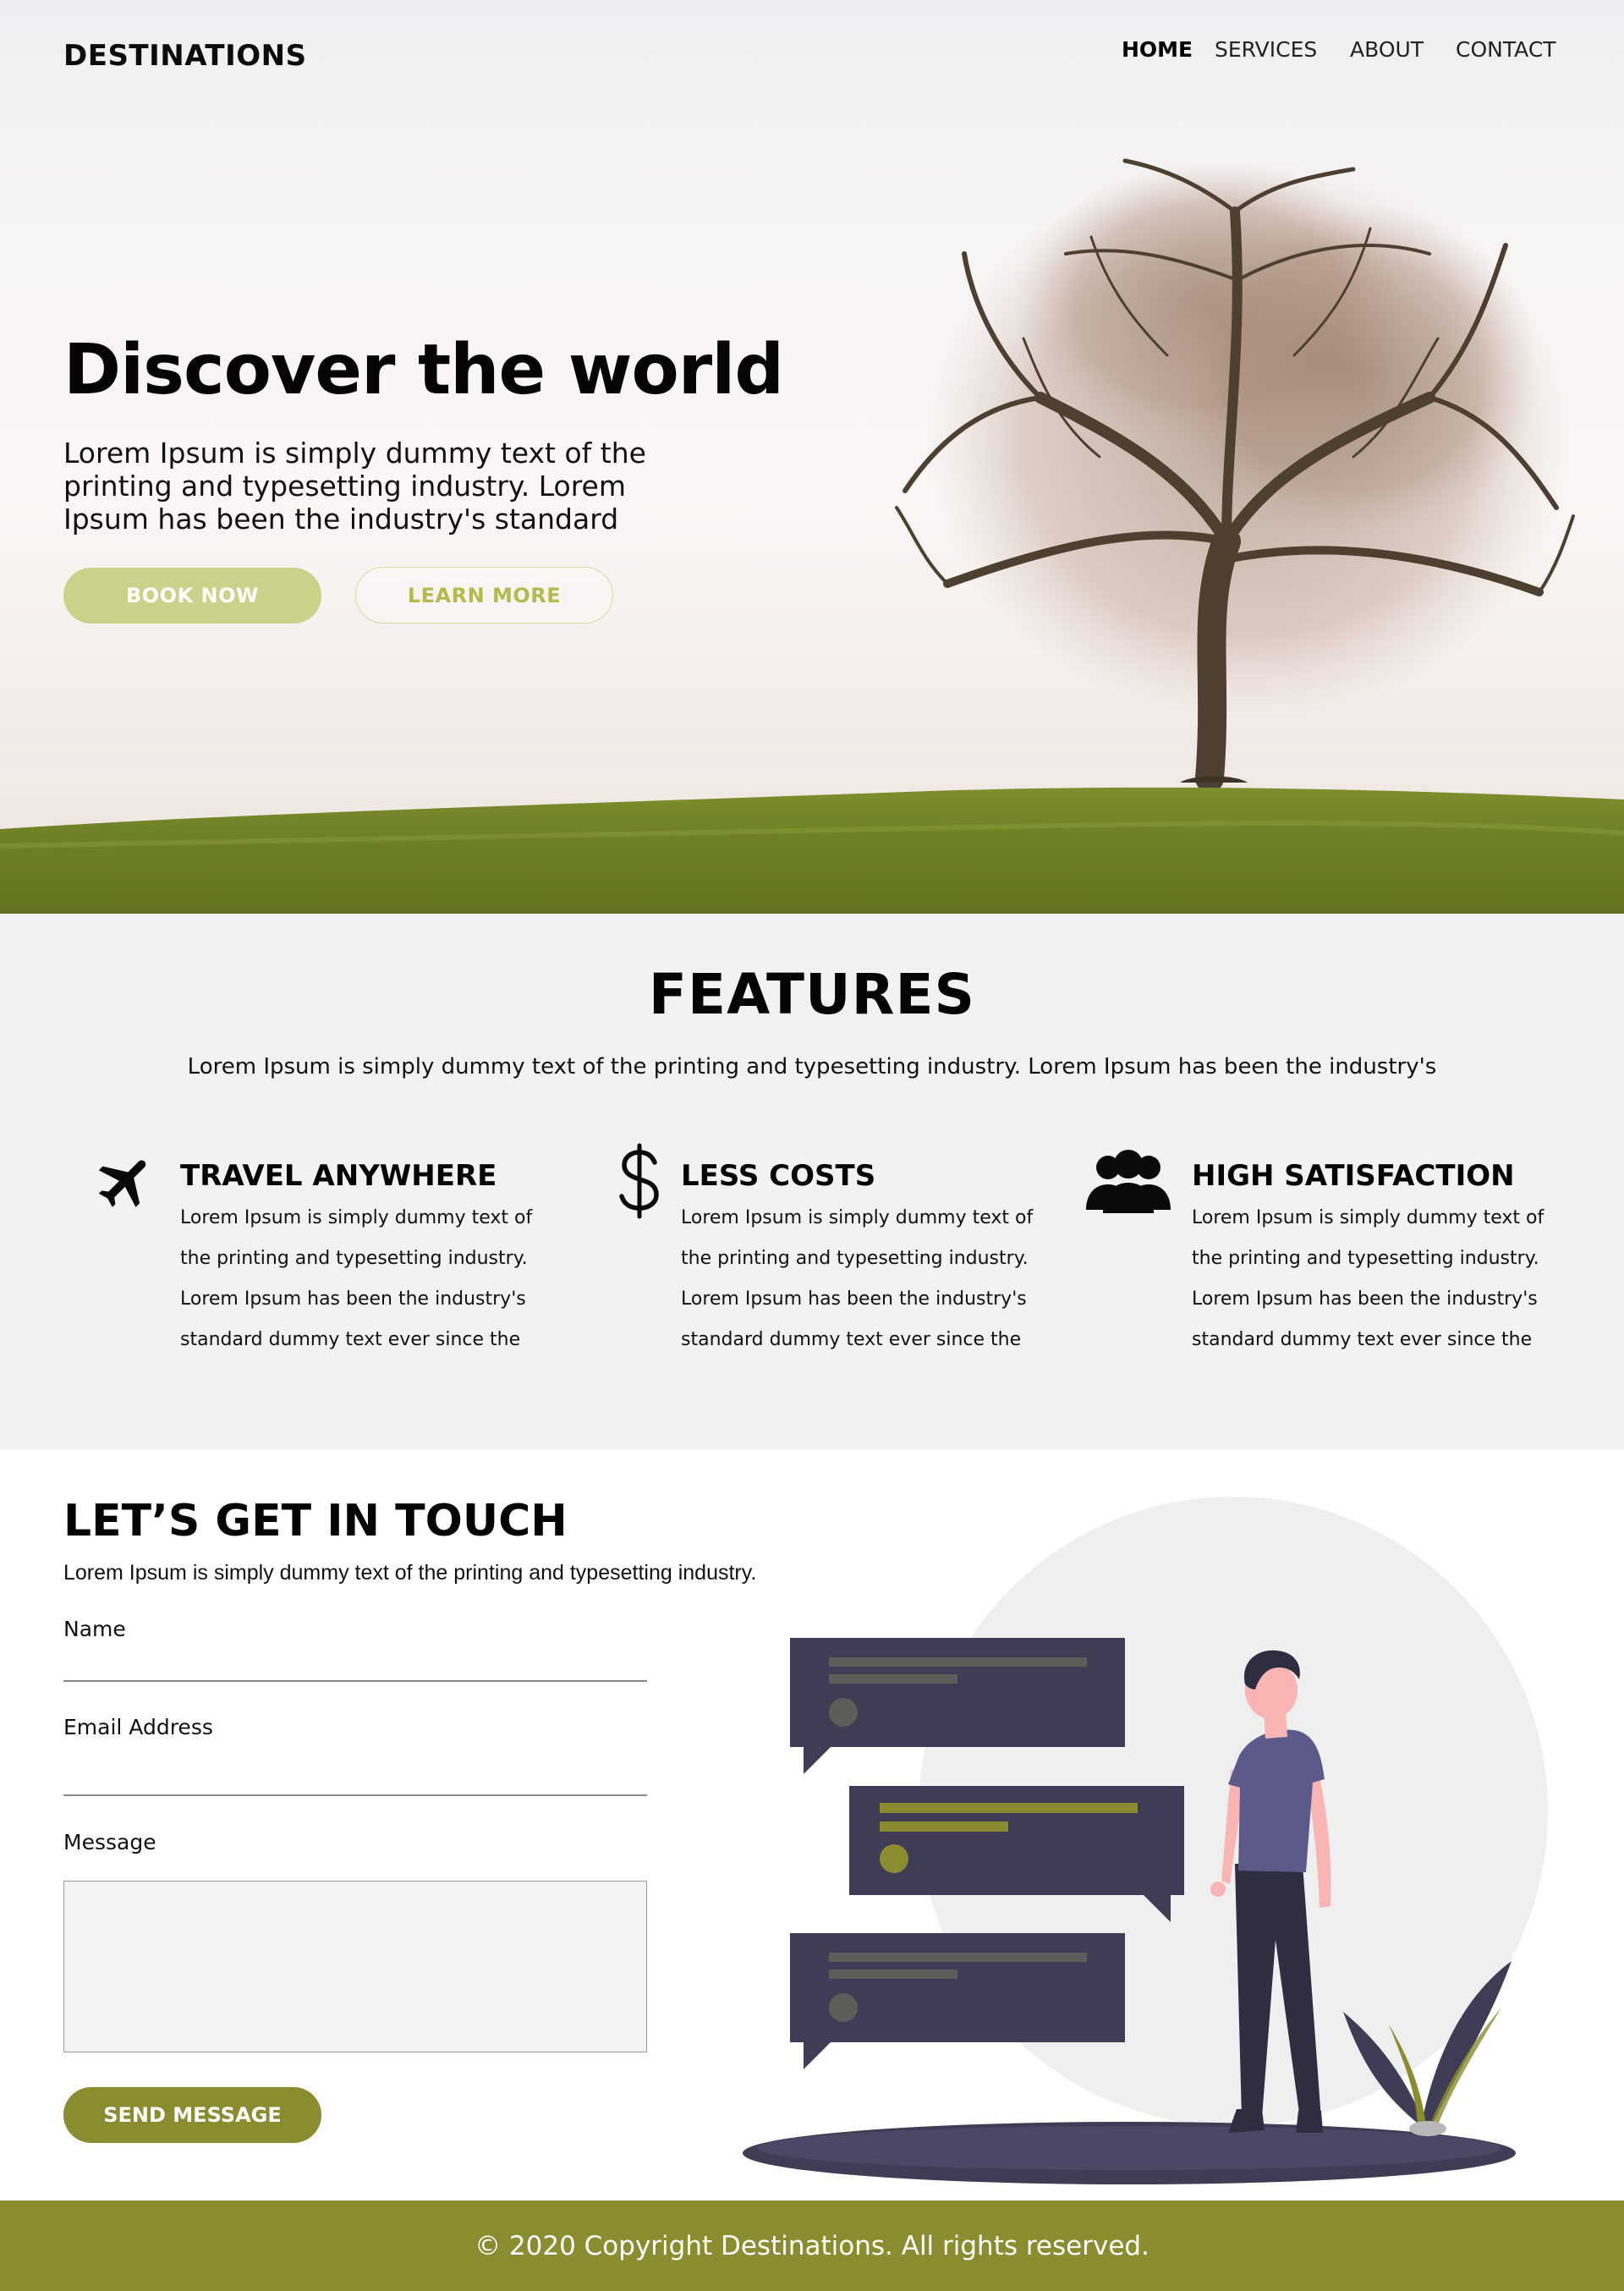  Describe the element at coordinates (316, 1521) in the screenshot. I see `contact-title: LET’S GET IN TOUCH` at that location.